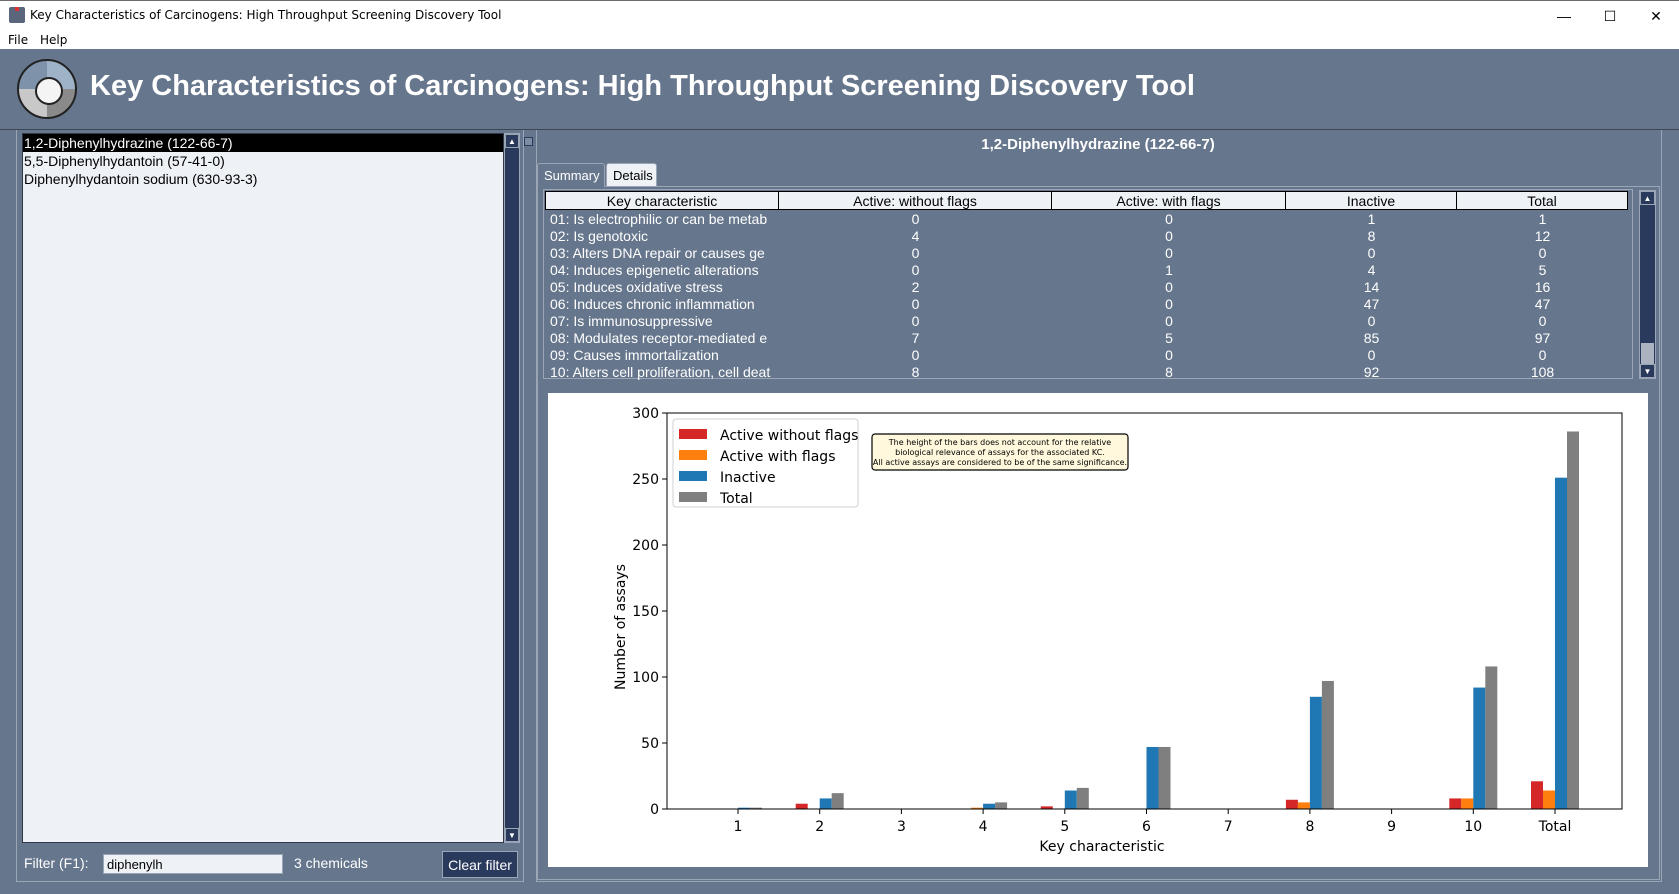 The width and height of the screenshot is (1679, 894). Describe the element at coordinates (1086, 219) in the screenshot. I see `table-row: 01: Is electrophilic or can be metab 0 0 1 1` at that location.